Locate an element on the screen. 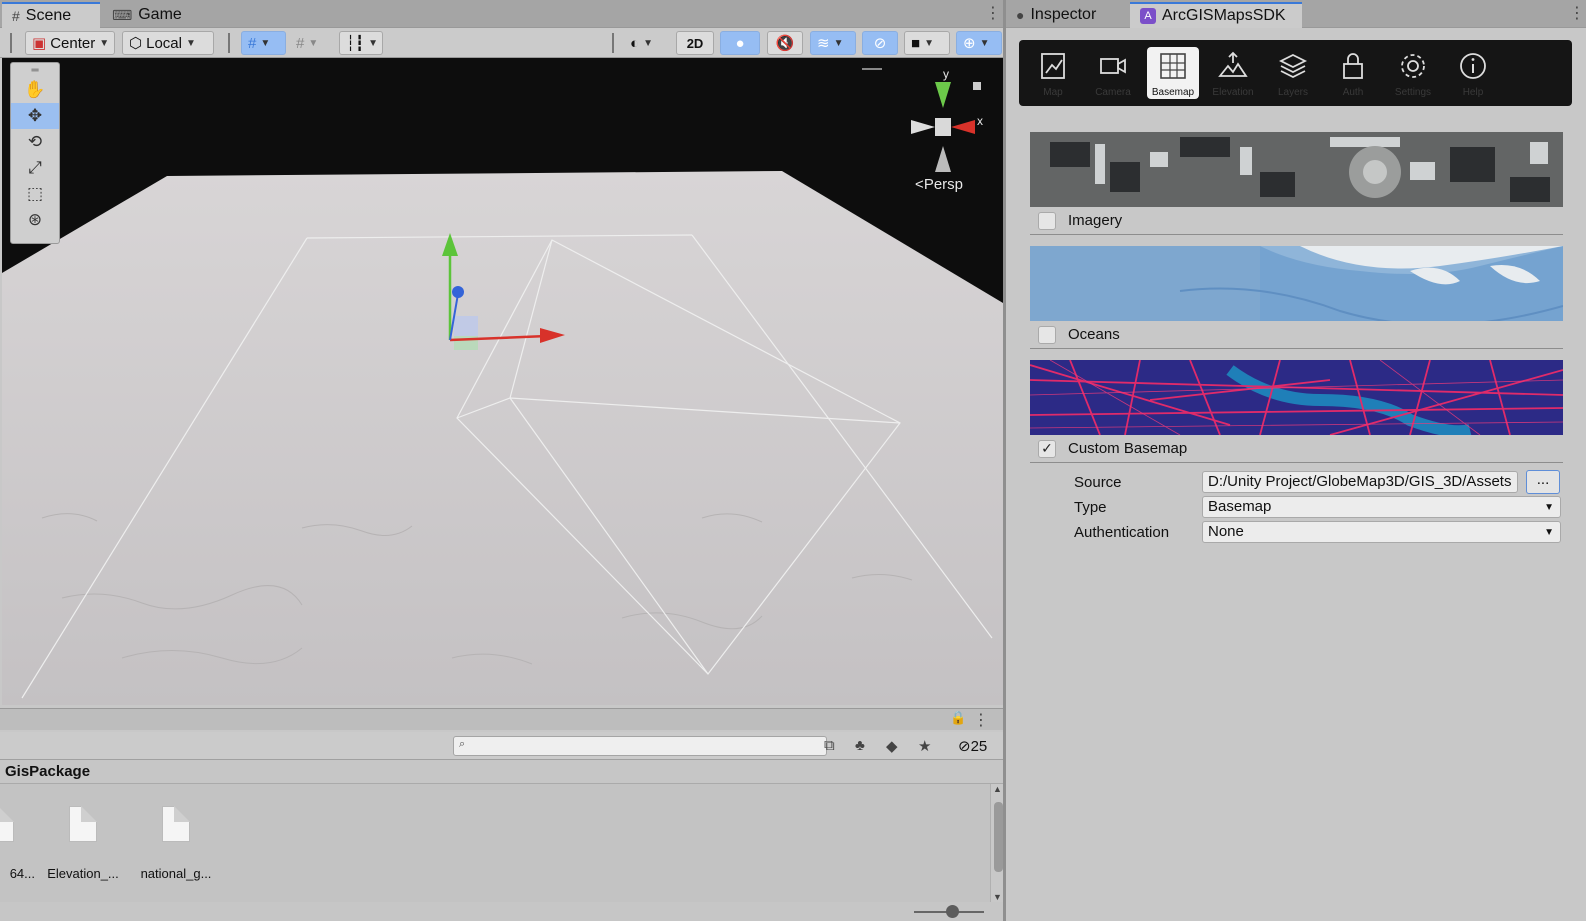  nav-elevation: Elevation is located at coordinates (1233, 73).